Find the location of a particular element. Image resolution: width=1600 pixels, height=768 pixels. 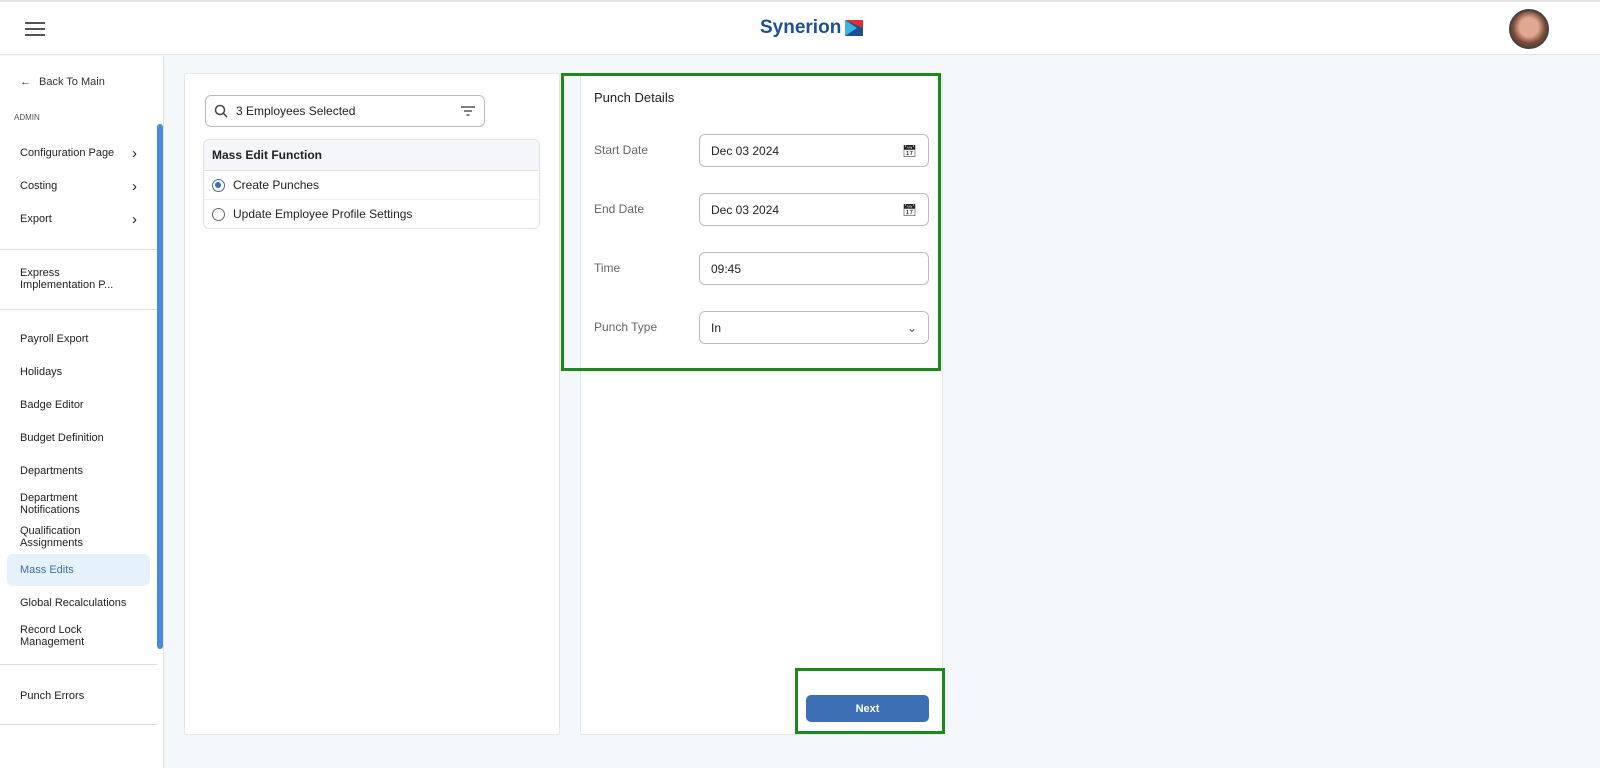

sidebar-item: Costing › is located at coordinates (78, 186).